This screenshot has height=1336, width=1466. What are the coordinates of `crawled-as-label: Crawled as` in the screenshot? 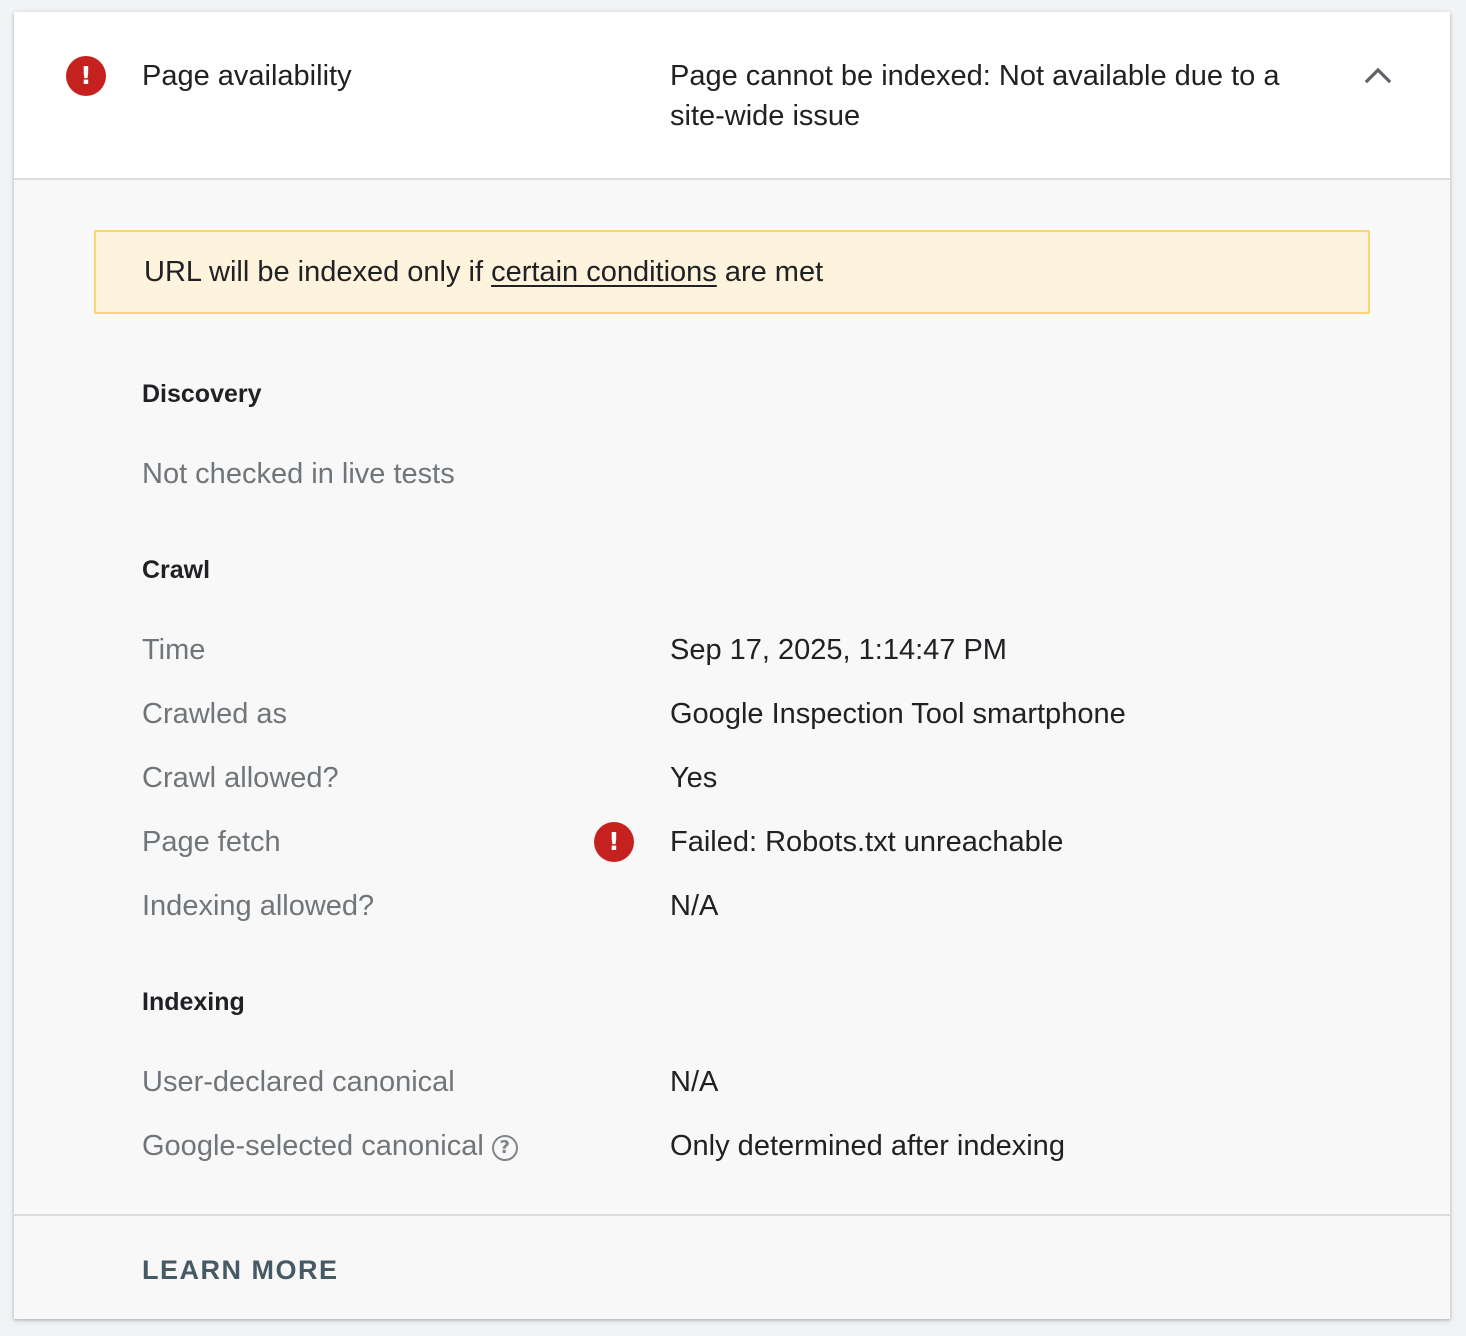 It's located at (215, 714).